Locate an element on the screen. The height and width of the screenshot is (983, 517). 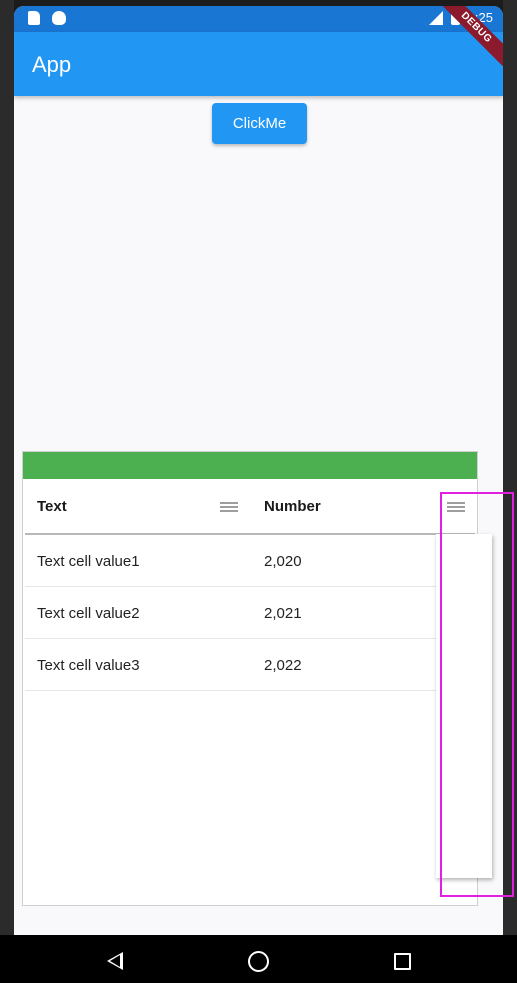
table-row: Text cell value2 2,021 is located at coordinates (250, 613).